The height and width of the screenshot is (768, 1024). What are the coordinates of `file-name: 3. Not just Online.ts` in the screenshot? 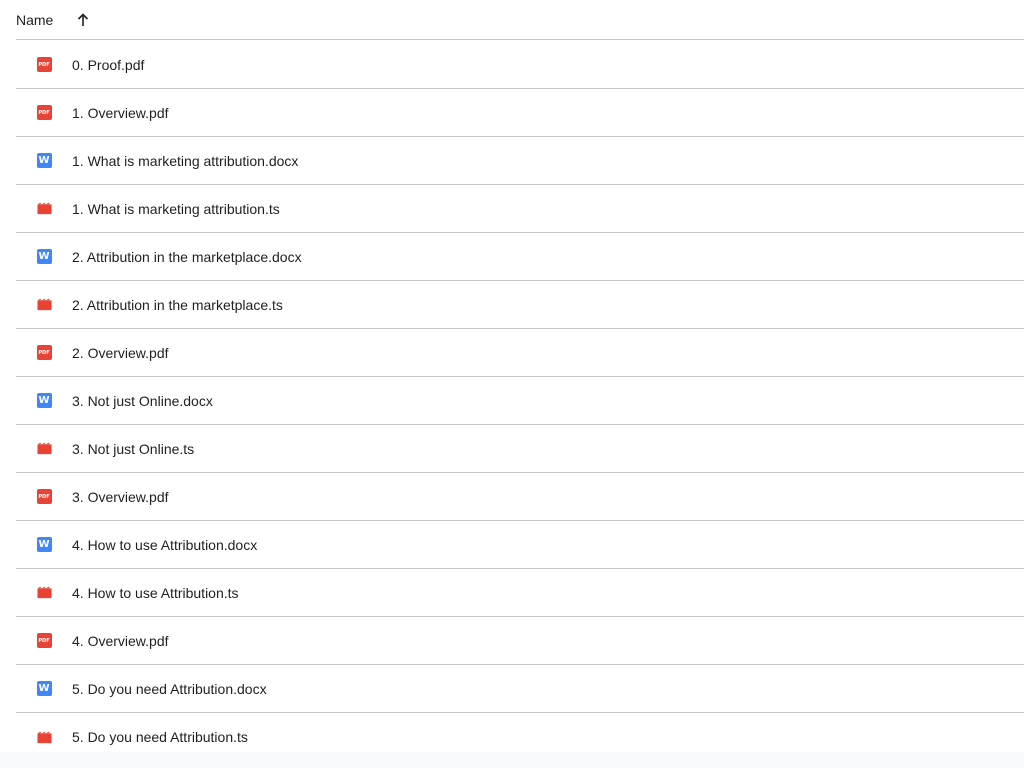 It's located at (133, 448).